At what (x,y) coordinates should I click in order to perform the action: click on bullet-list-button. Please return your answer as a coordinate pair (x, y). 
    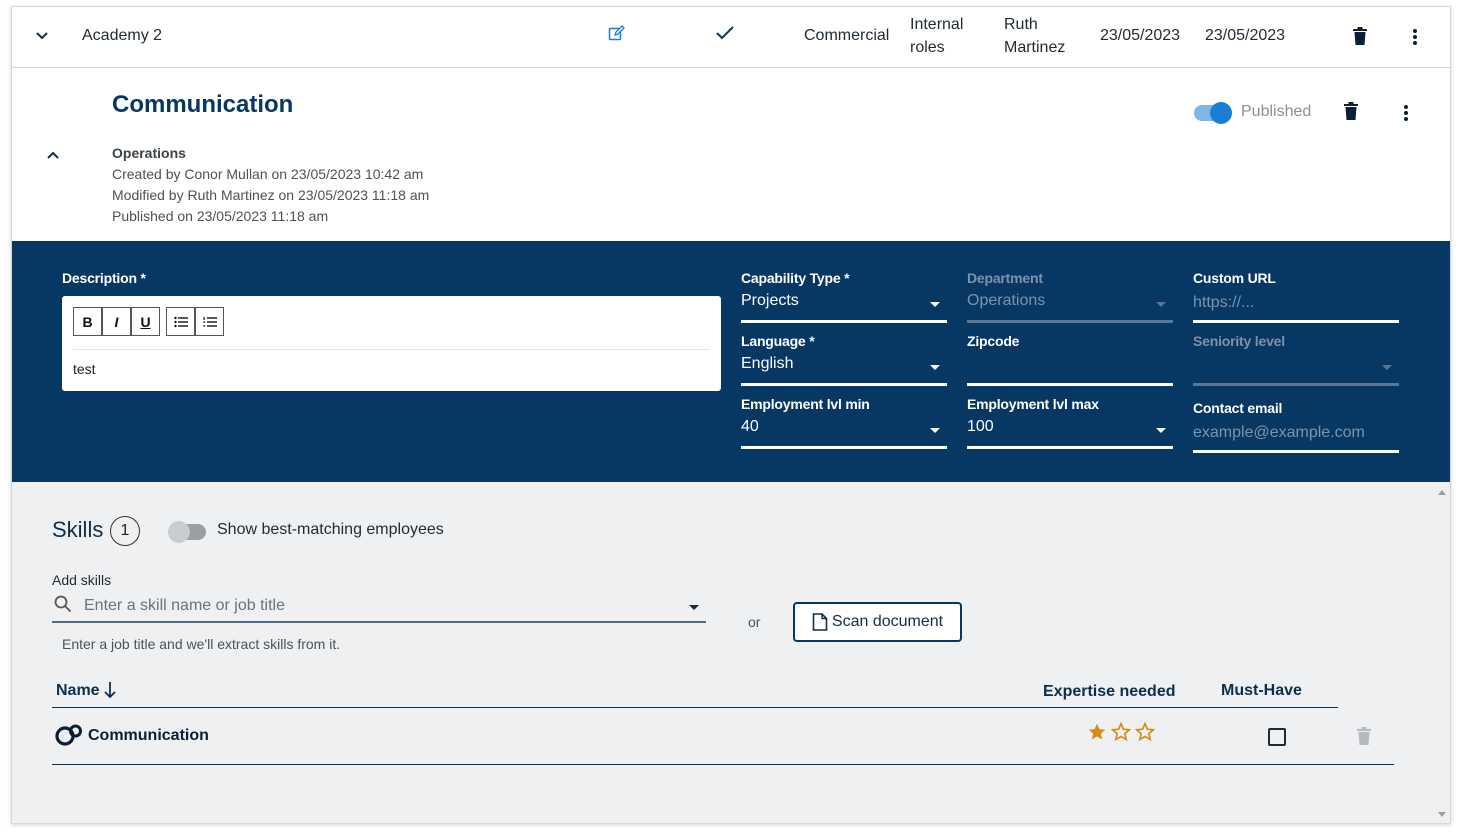
    Looking at the image, I should click on (180, 321).